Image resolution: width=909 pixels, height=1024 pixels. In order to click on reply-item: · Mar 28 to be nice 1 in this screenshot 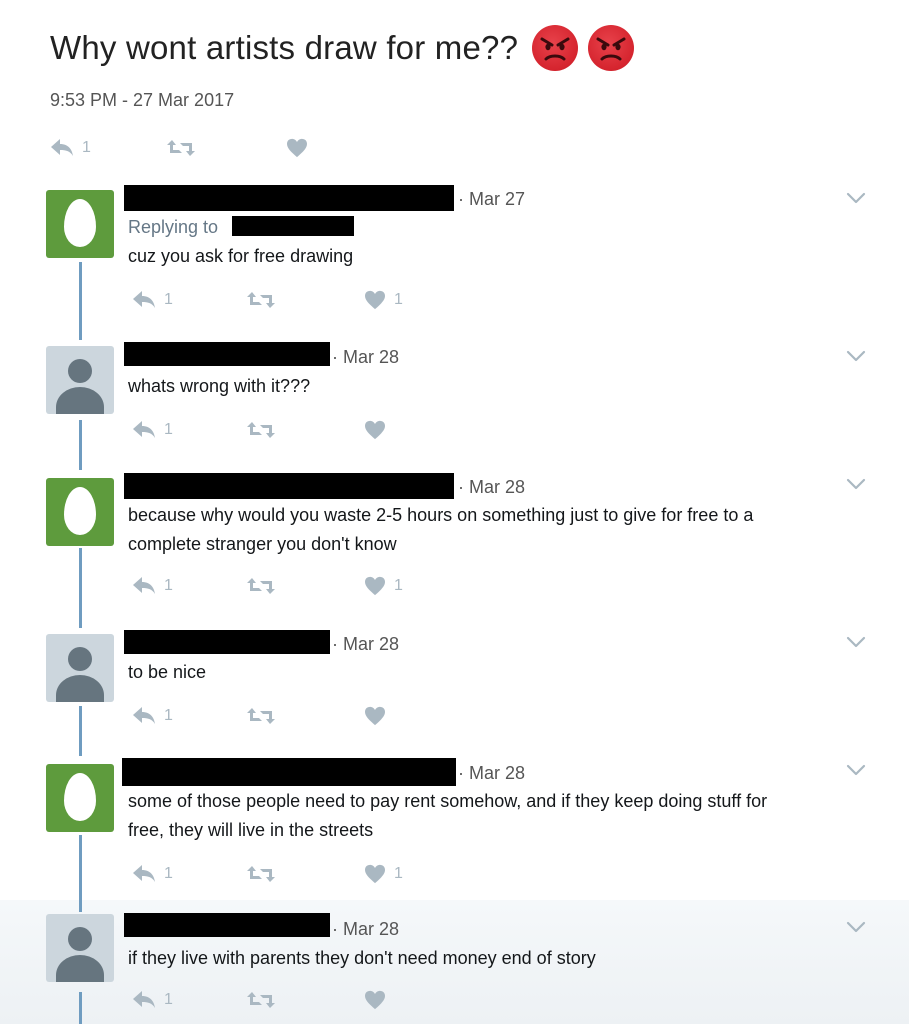, I will do `click(454, 688)`.